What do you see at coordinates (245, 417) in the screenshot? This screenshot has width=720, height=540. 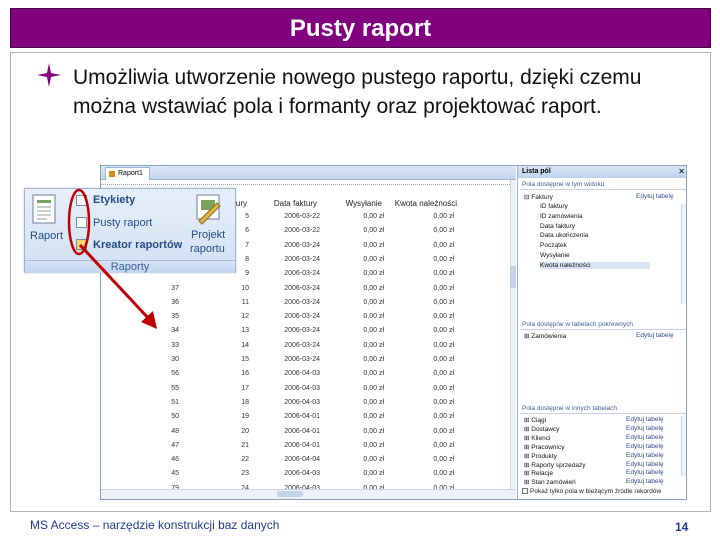 I see `report-cell: 19` at bounding box center [245, 417].